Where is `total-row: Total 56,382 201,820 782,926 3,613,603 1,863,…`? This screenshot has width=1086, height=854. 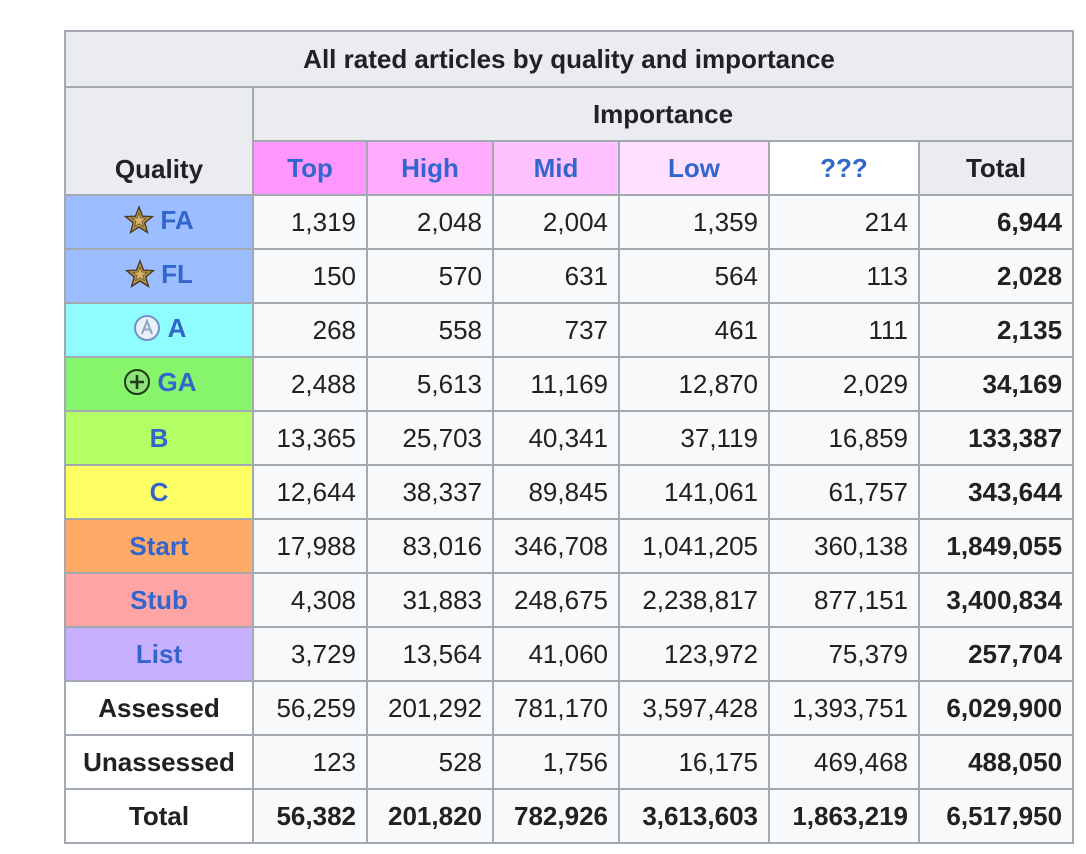 total-row: Total 56,382 201,820 782,926 3,613,603 1,863,… is located at coordinates (569, 816).